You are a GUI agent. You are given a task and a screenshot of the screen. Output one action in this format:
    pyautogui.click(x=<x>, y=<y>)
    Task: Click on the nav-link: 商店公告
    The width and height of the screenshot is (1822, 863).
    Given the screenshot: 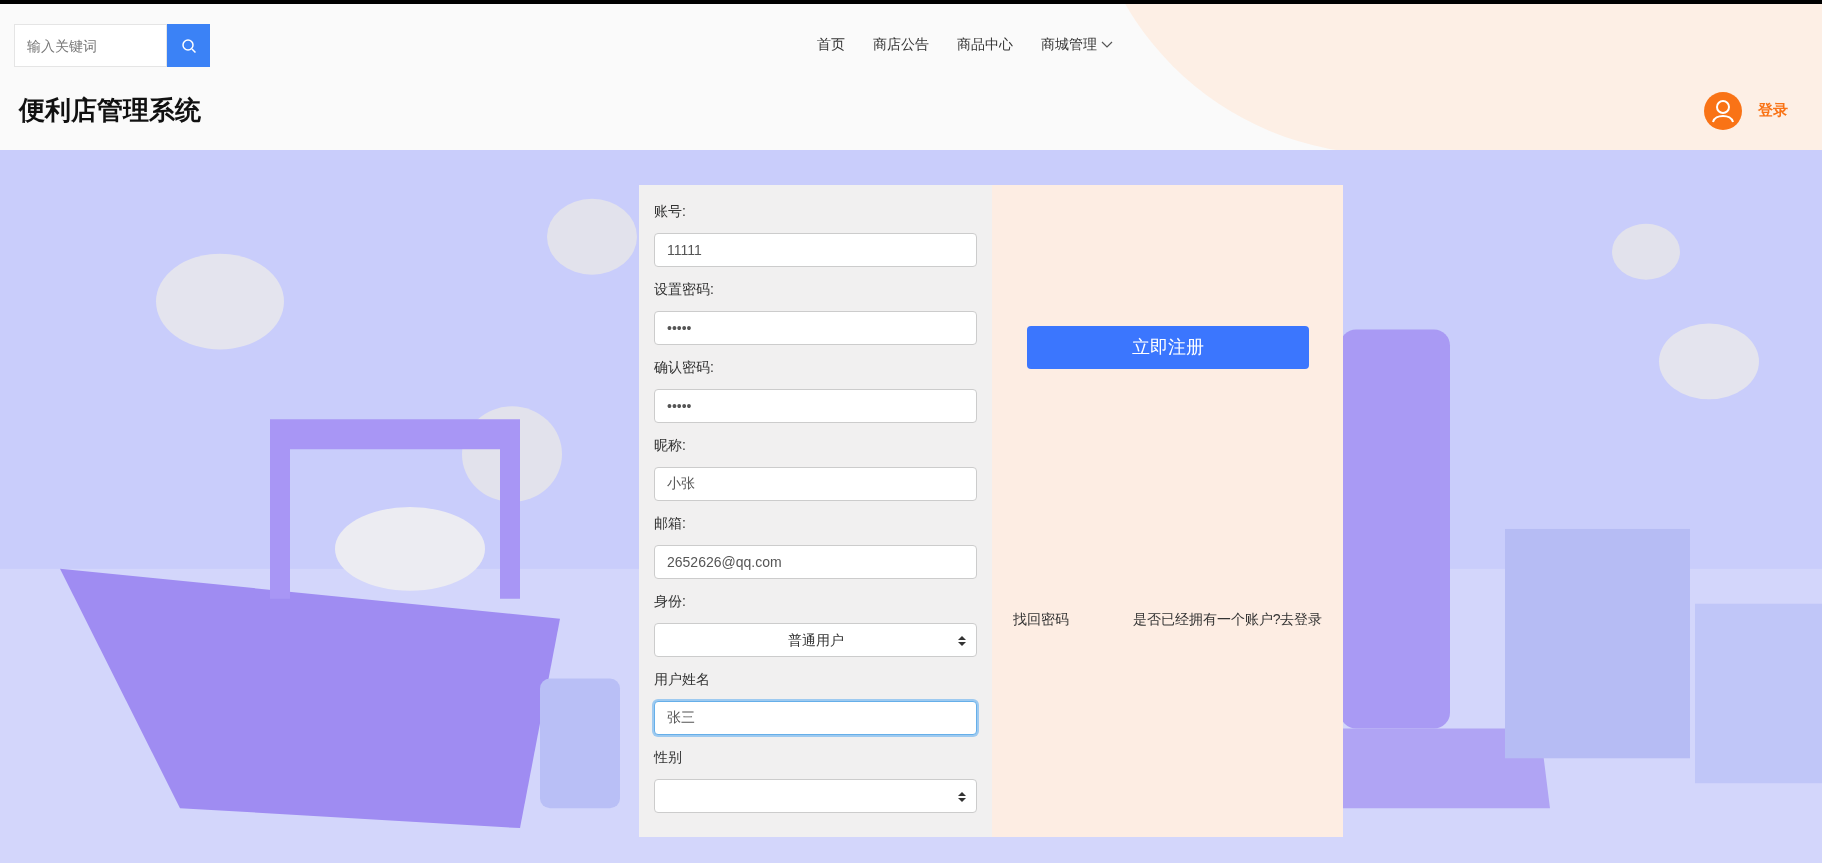 What is the action you would take?
    pyautogui.click(x=901, y=44)
    